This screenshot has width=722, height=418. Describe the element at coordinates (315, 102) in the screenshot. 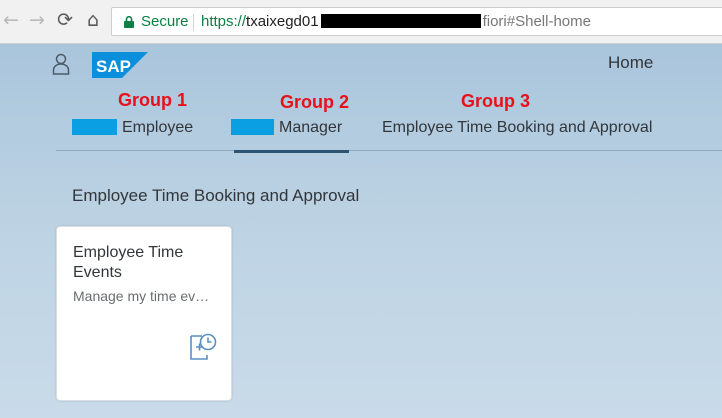

I see `annotation-group-2: Group 2` at that location.